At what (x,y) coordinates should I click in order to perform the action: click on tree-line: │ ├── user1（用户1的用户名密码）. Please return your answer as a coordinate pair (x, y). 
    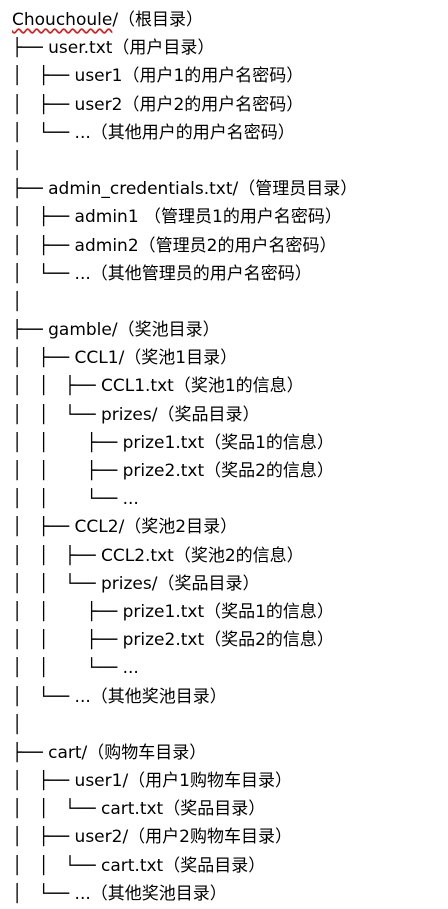
    Looking at the image, I should click on (158, 76).